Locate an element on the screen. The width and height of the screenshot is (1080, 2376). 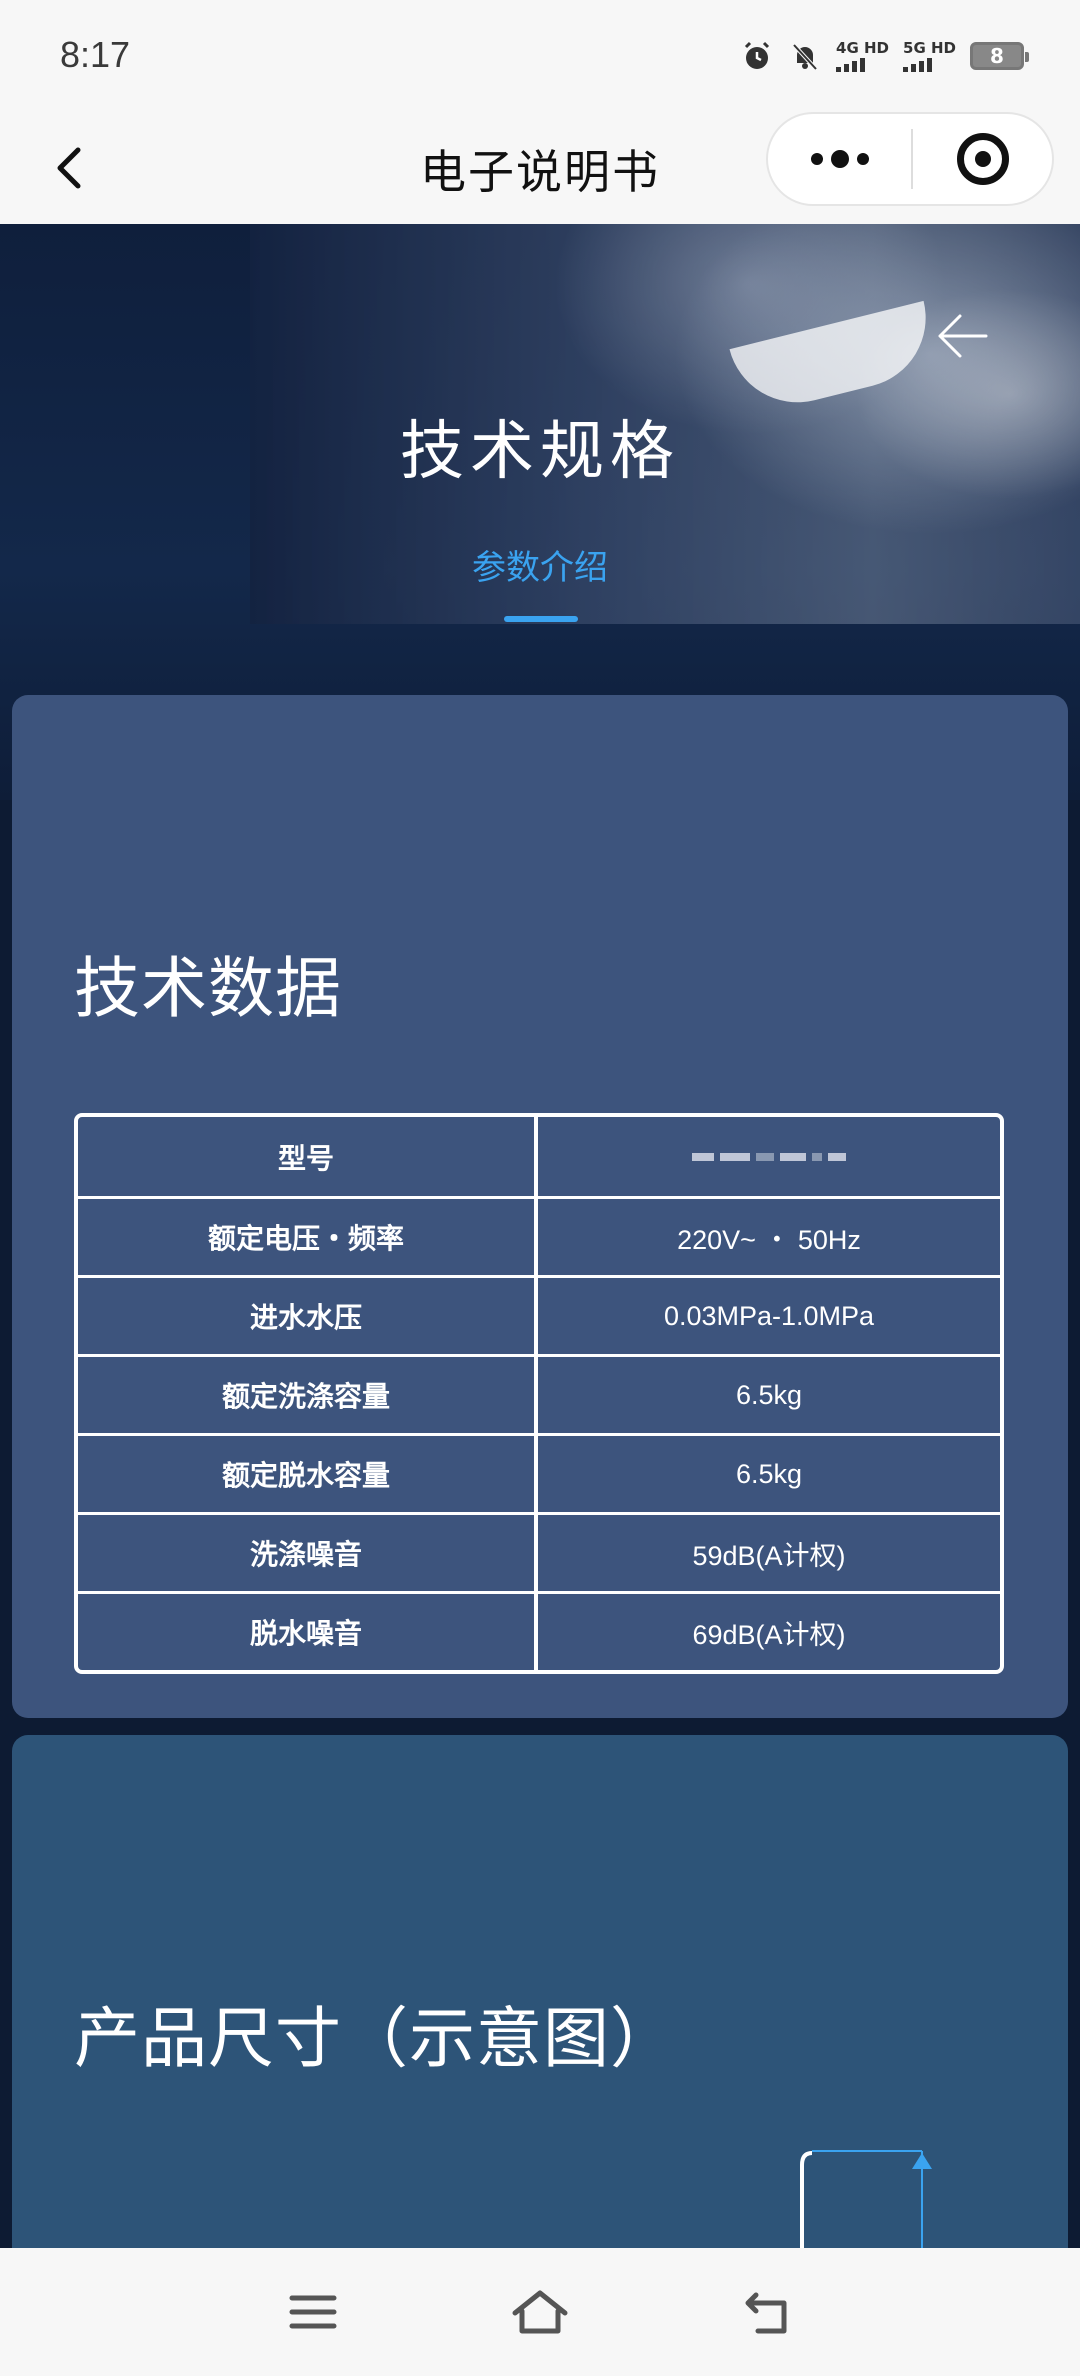
spec-value: 69dB(A计权) is located at coordinates (769, 1634).